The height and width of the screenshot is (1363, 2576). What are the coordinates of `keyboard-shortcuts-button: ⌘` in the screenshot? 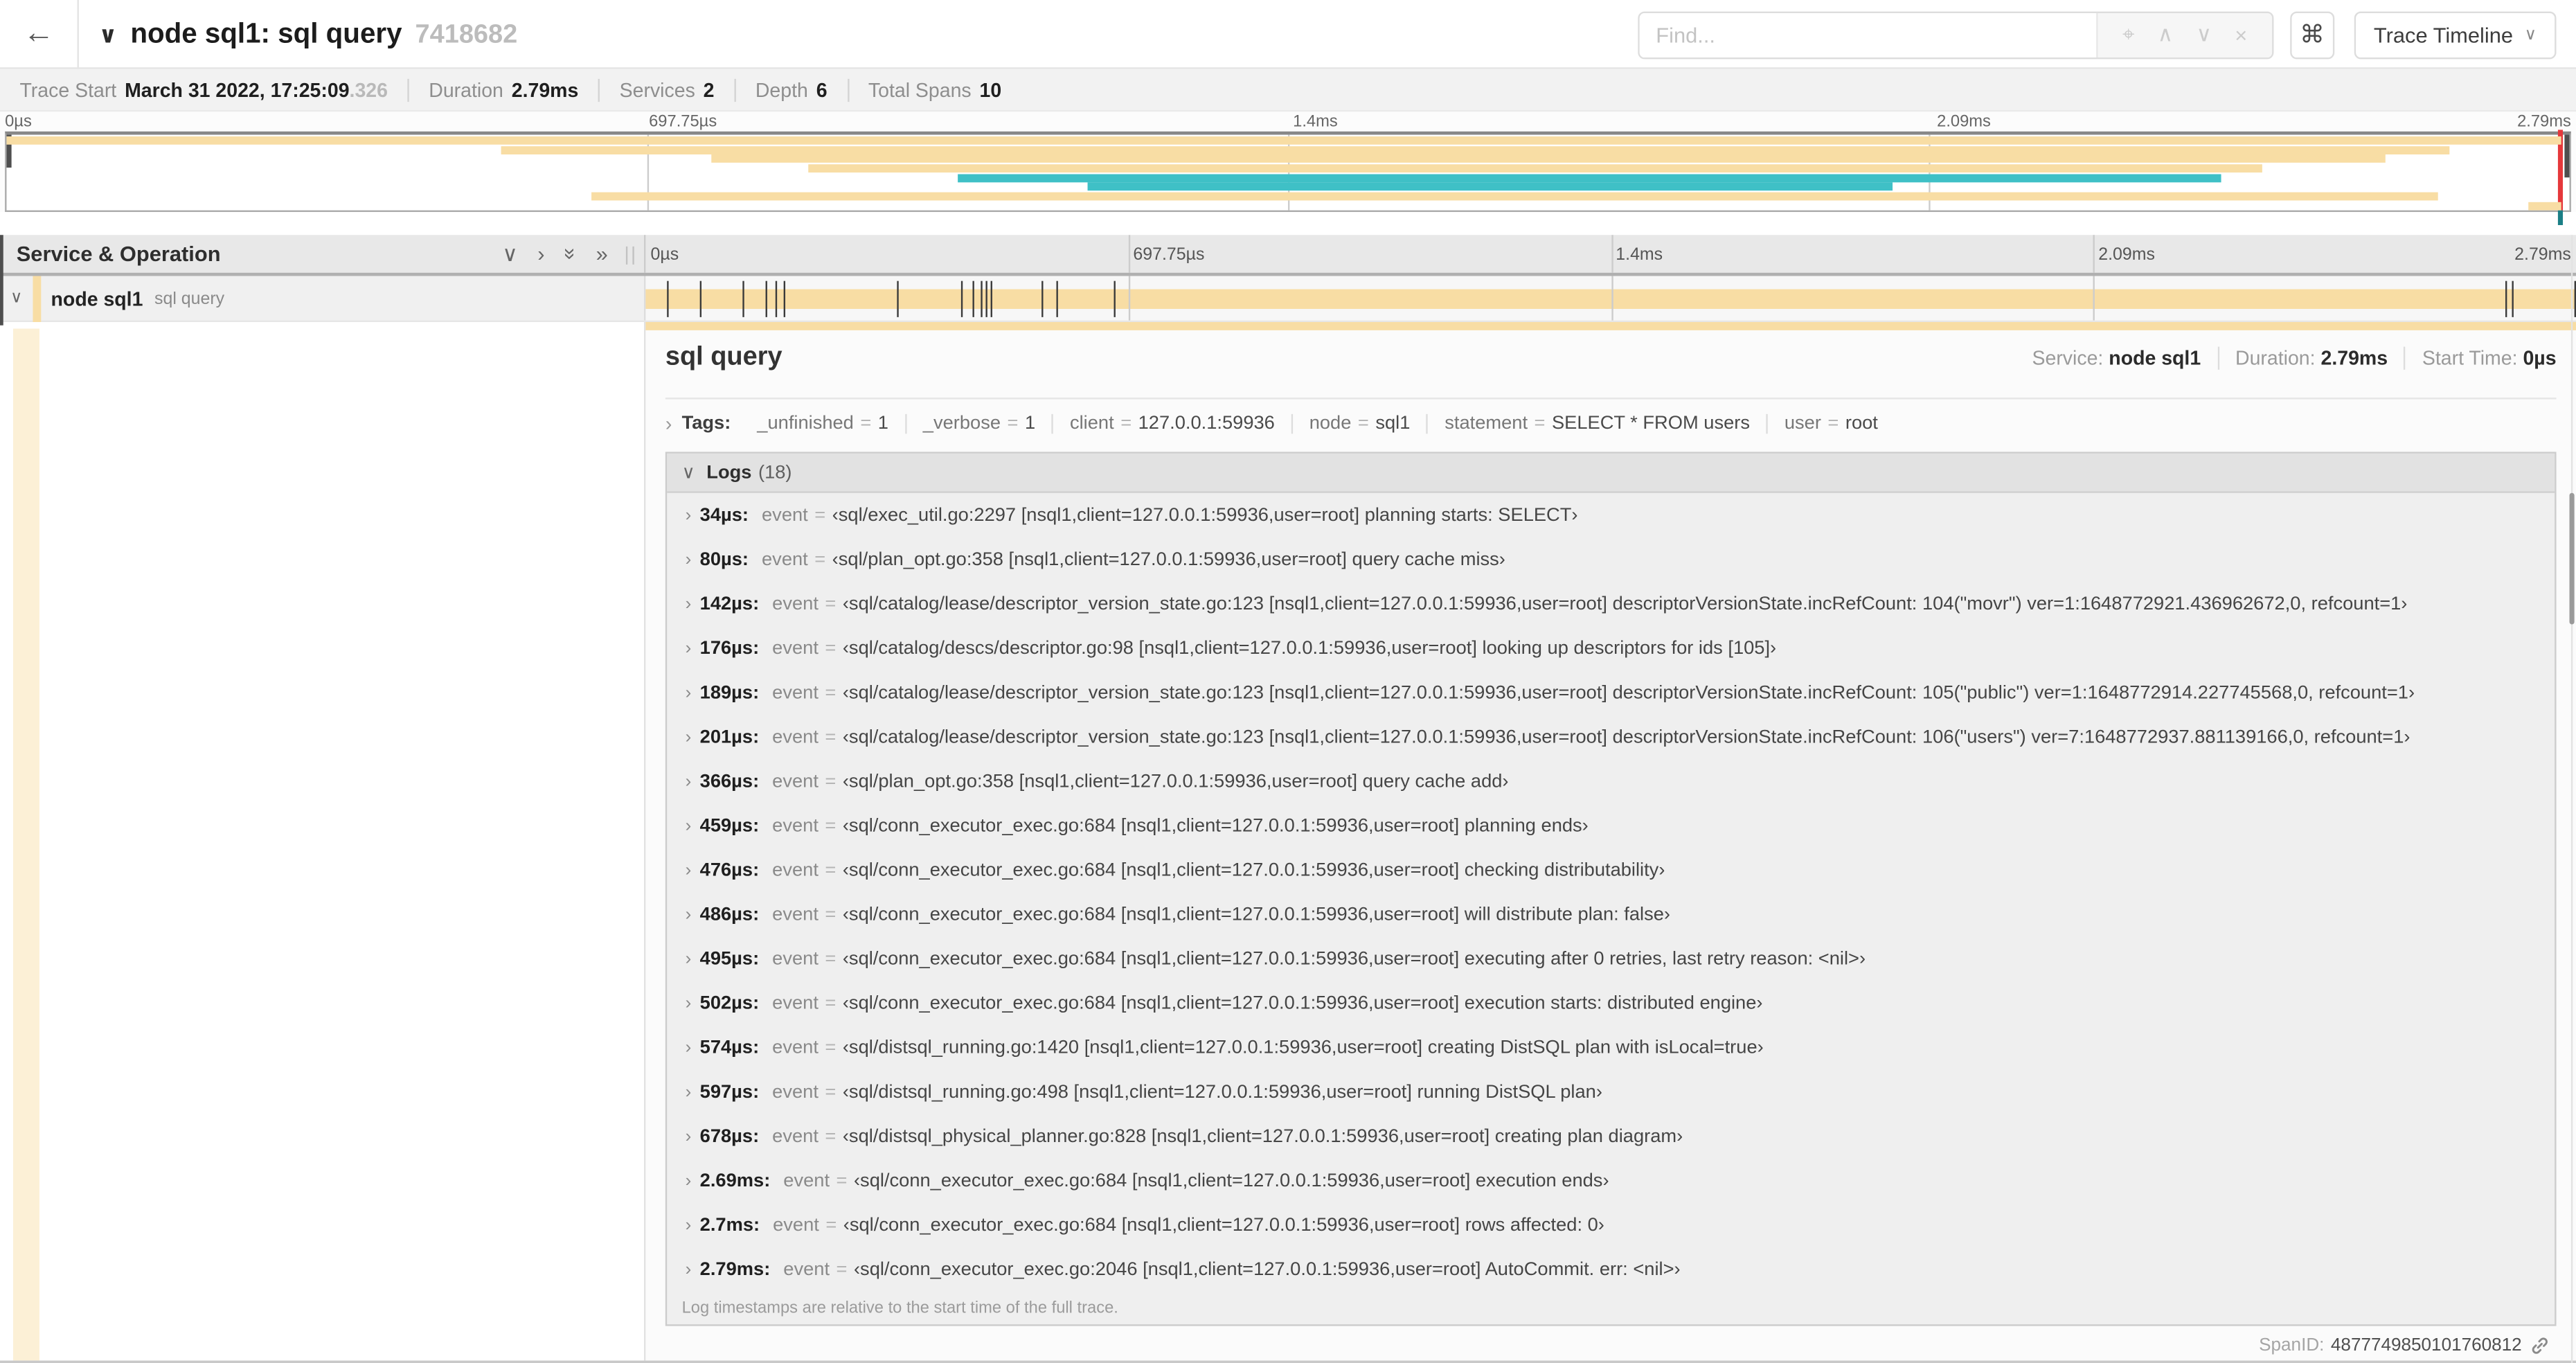 It's located at (2311, 34).